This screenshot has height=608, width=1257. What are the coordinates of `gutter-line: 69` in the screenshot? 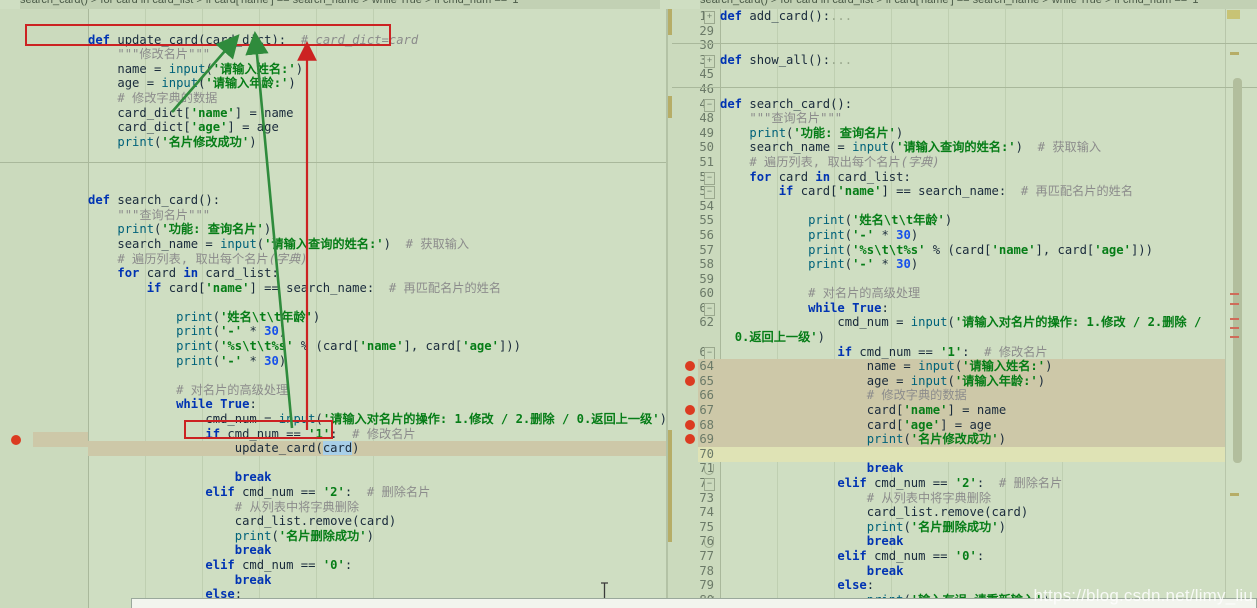 It's located at (694, 439).